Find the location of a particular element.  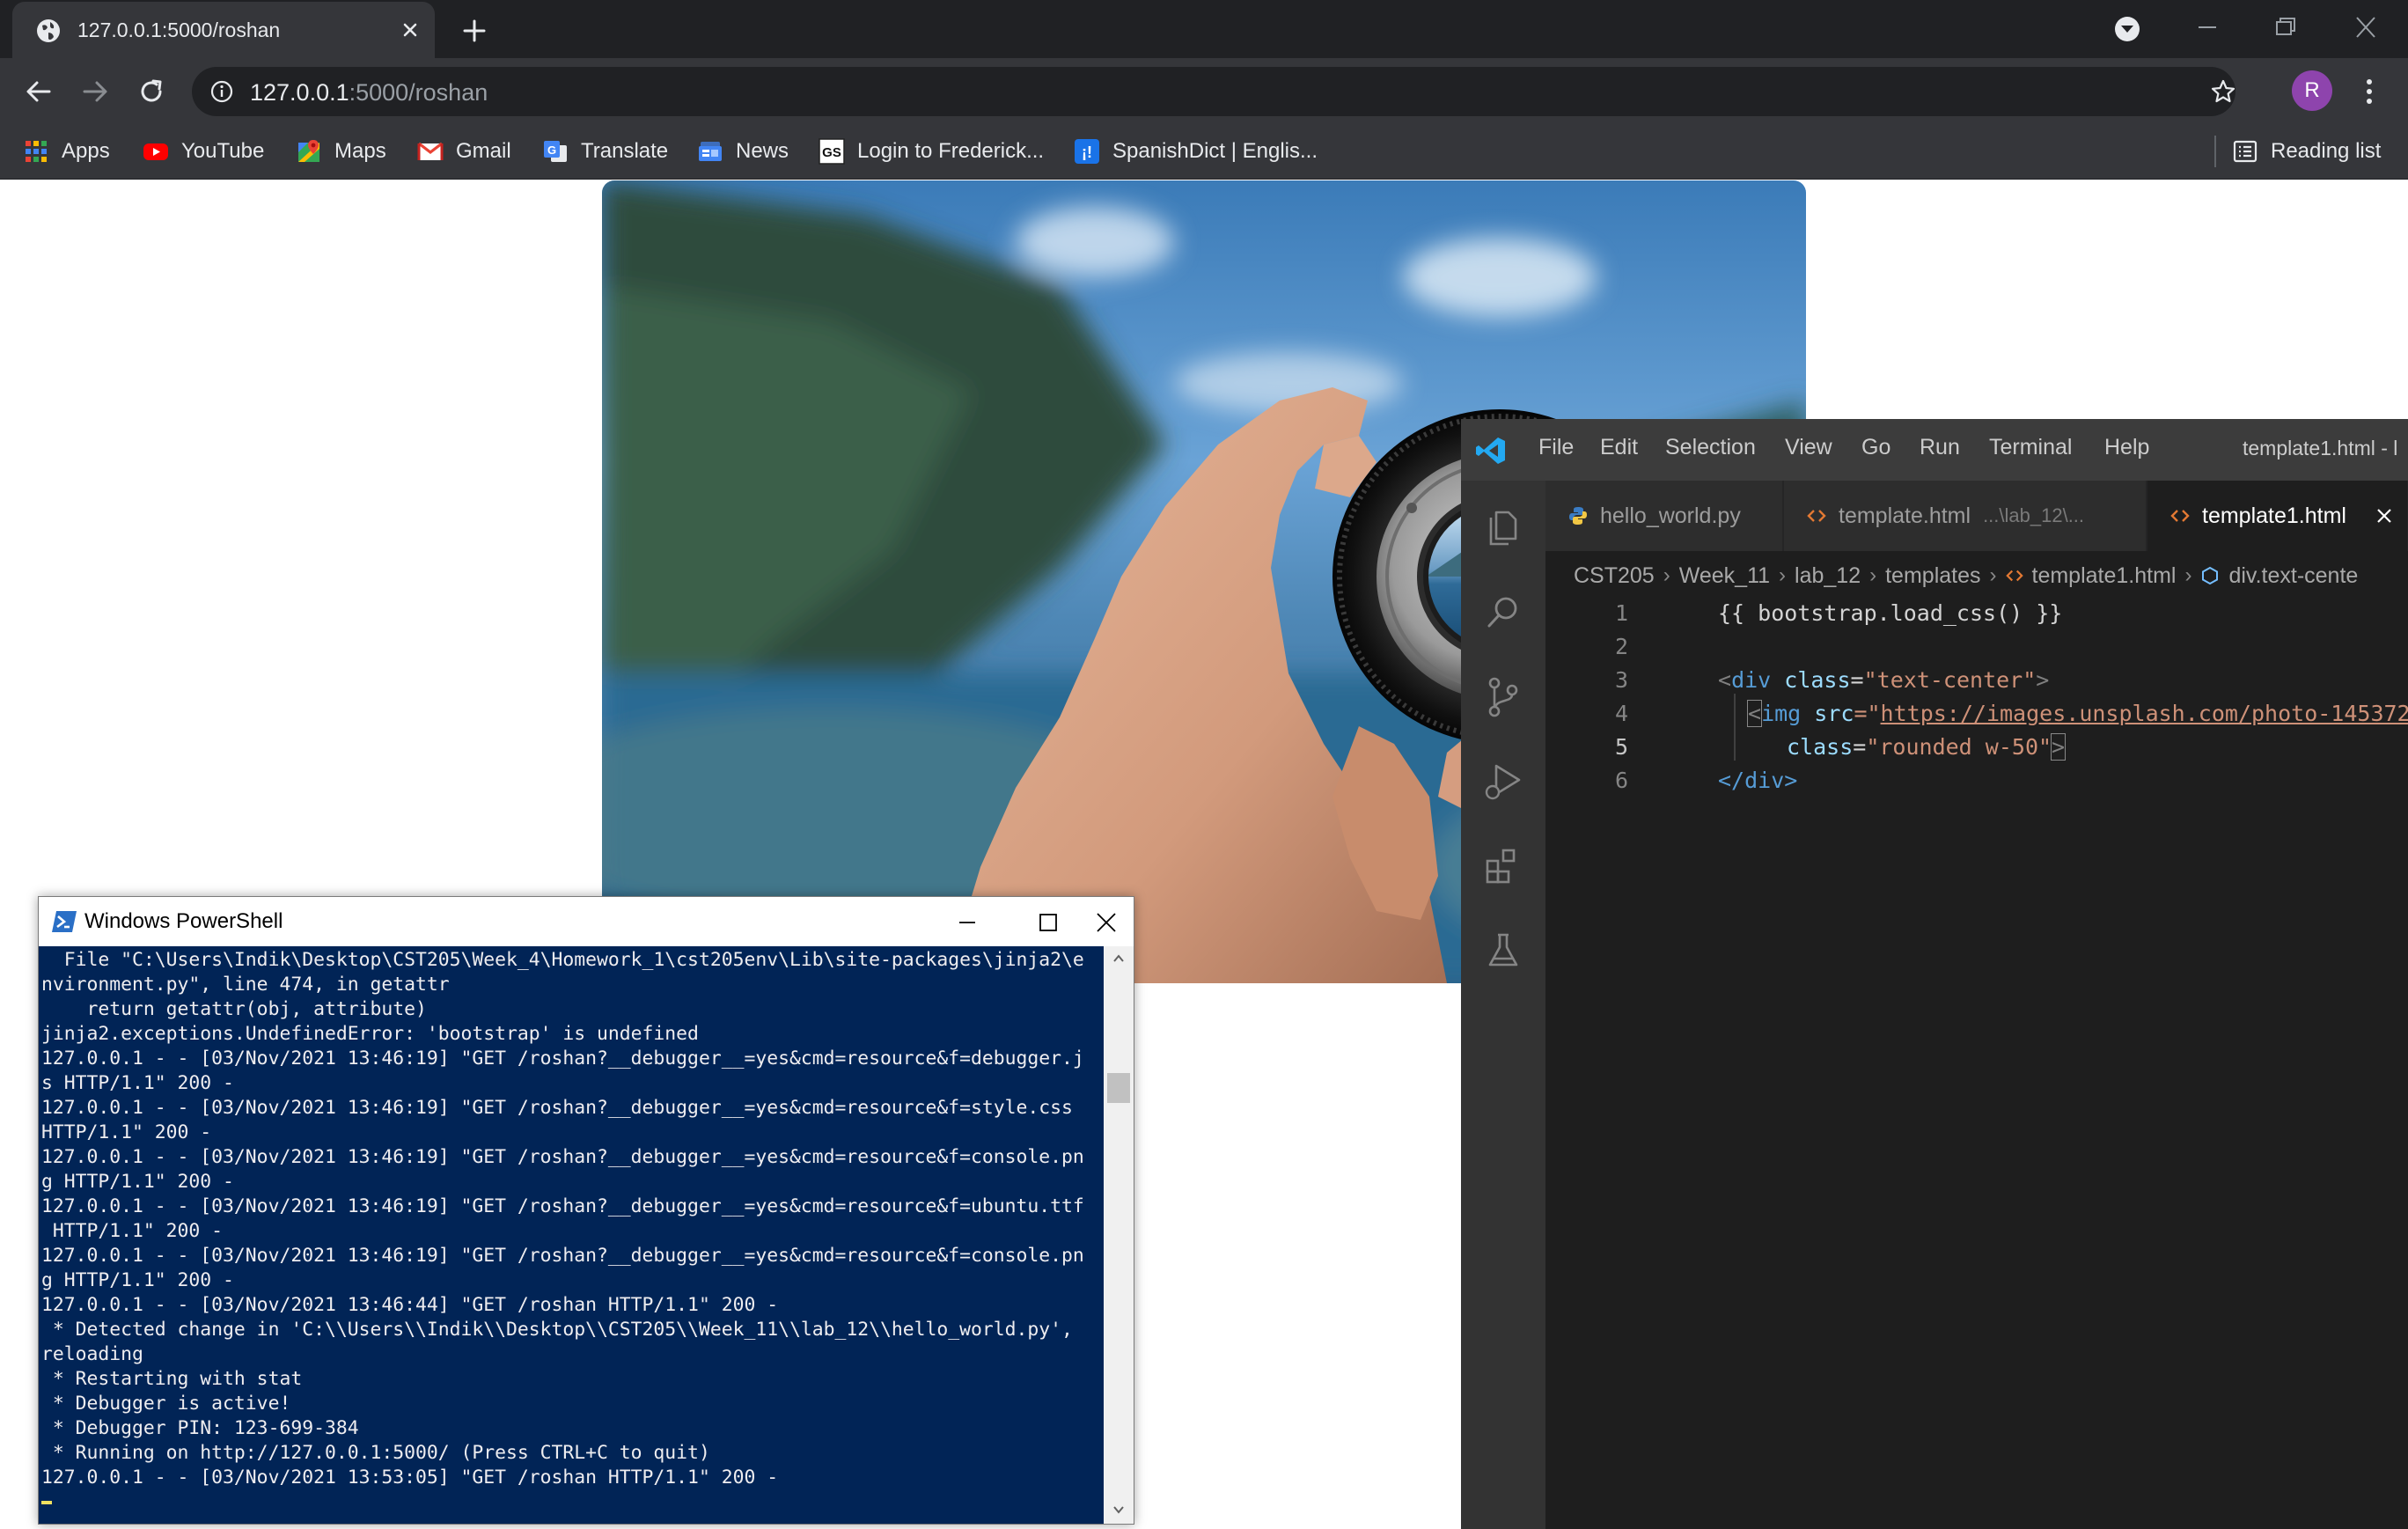

url-text: 127.0.0.1:5000/roshan is located at coordinates (369, 93).